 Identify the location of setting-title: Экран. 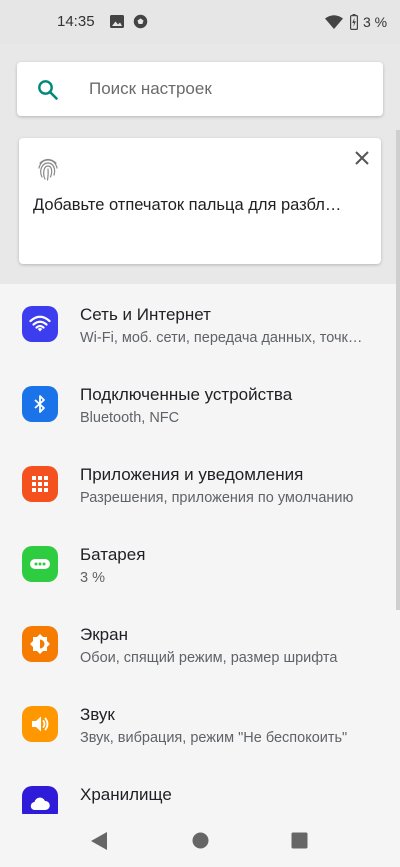
(104, 634).